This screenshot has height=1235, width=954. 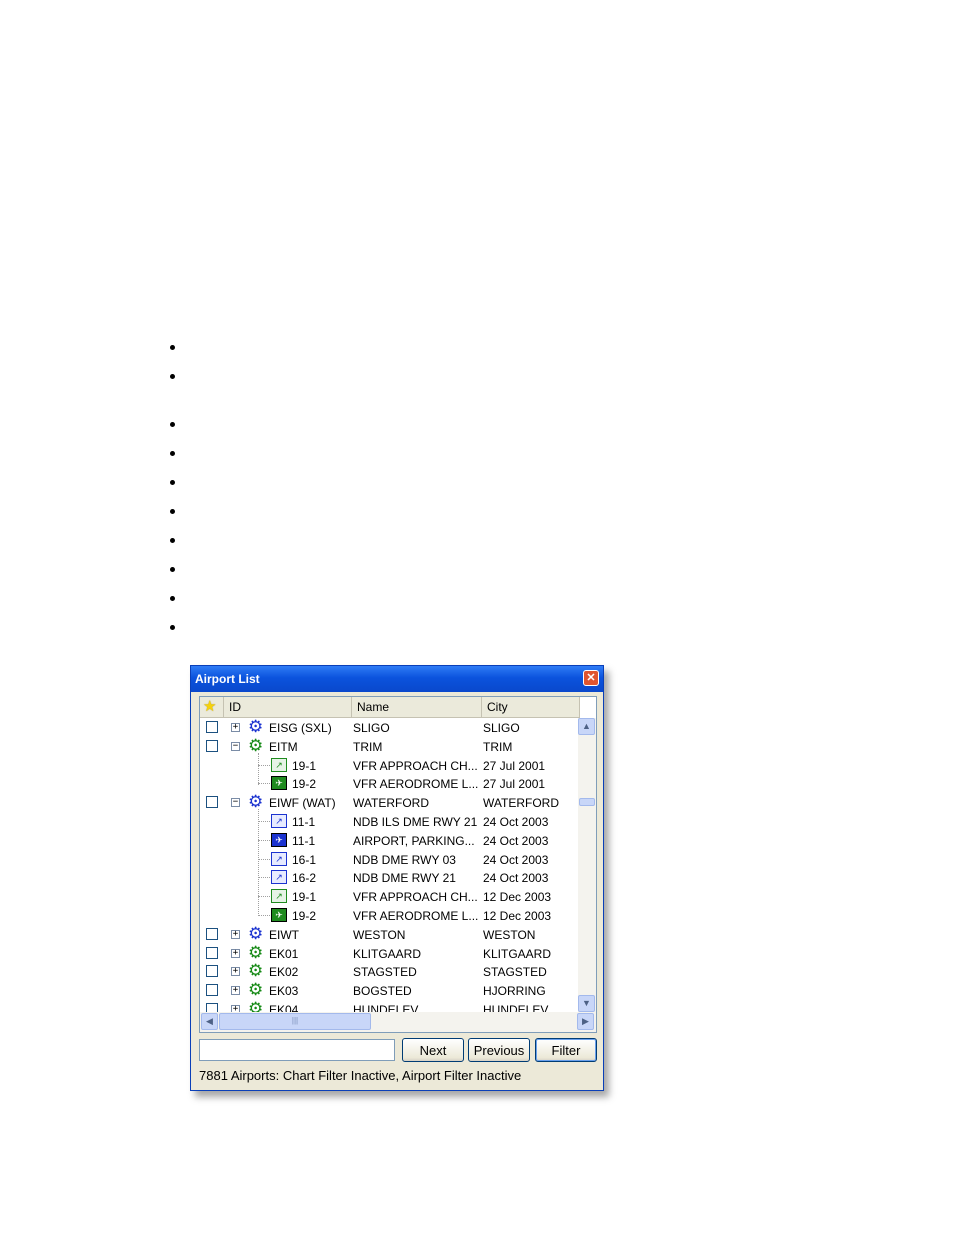 I want to click on chevron-left-icon: ◀, so click(x=209, y=1021).